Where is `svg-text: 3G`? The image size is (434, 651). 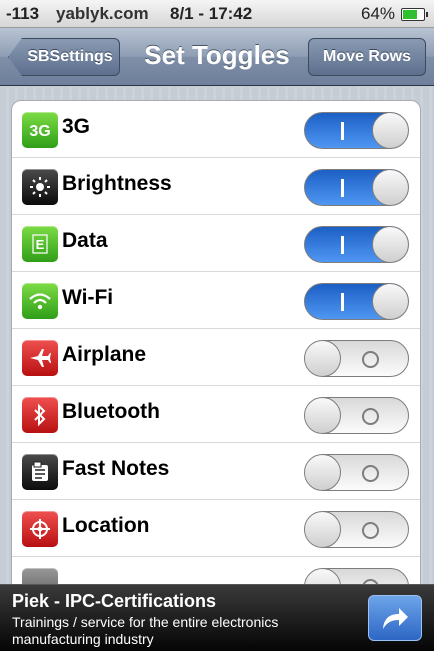 svg-text: 3G is located at coordinates (39, 131).